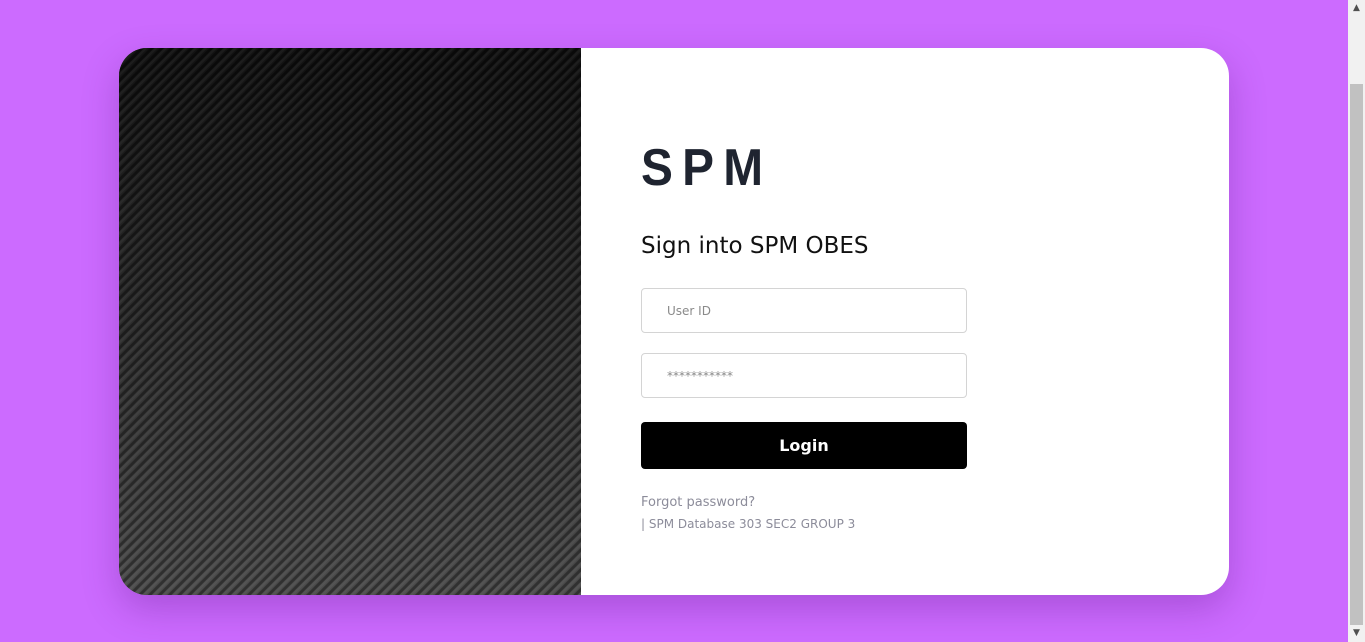 This screenshot has height=642, width=1365. I want to click on page-title: Sign into SPM OBES, so click(755, 246).